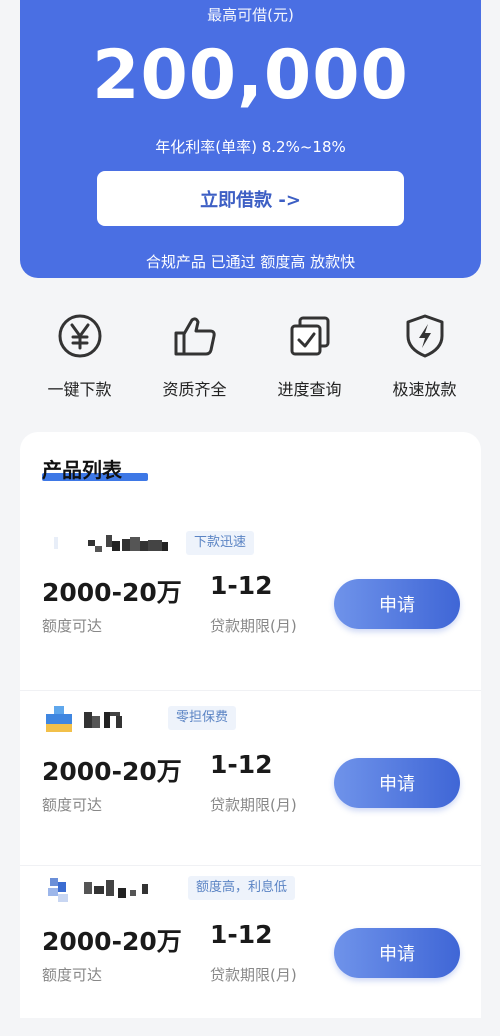  What do you see at coordinates (202, 718) in the screenshot?
I see `product-tag: 零担保费` at bounding box center [202, 718].